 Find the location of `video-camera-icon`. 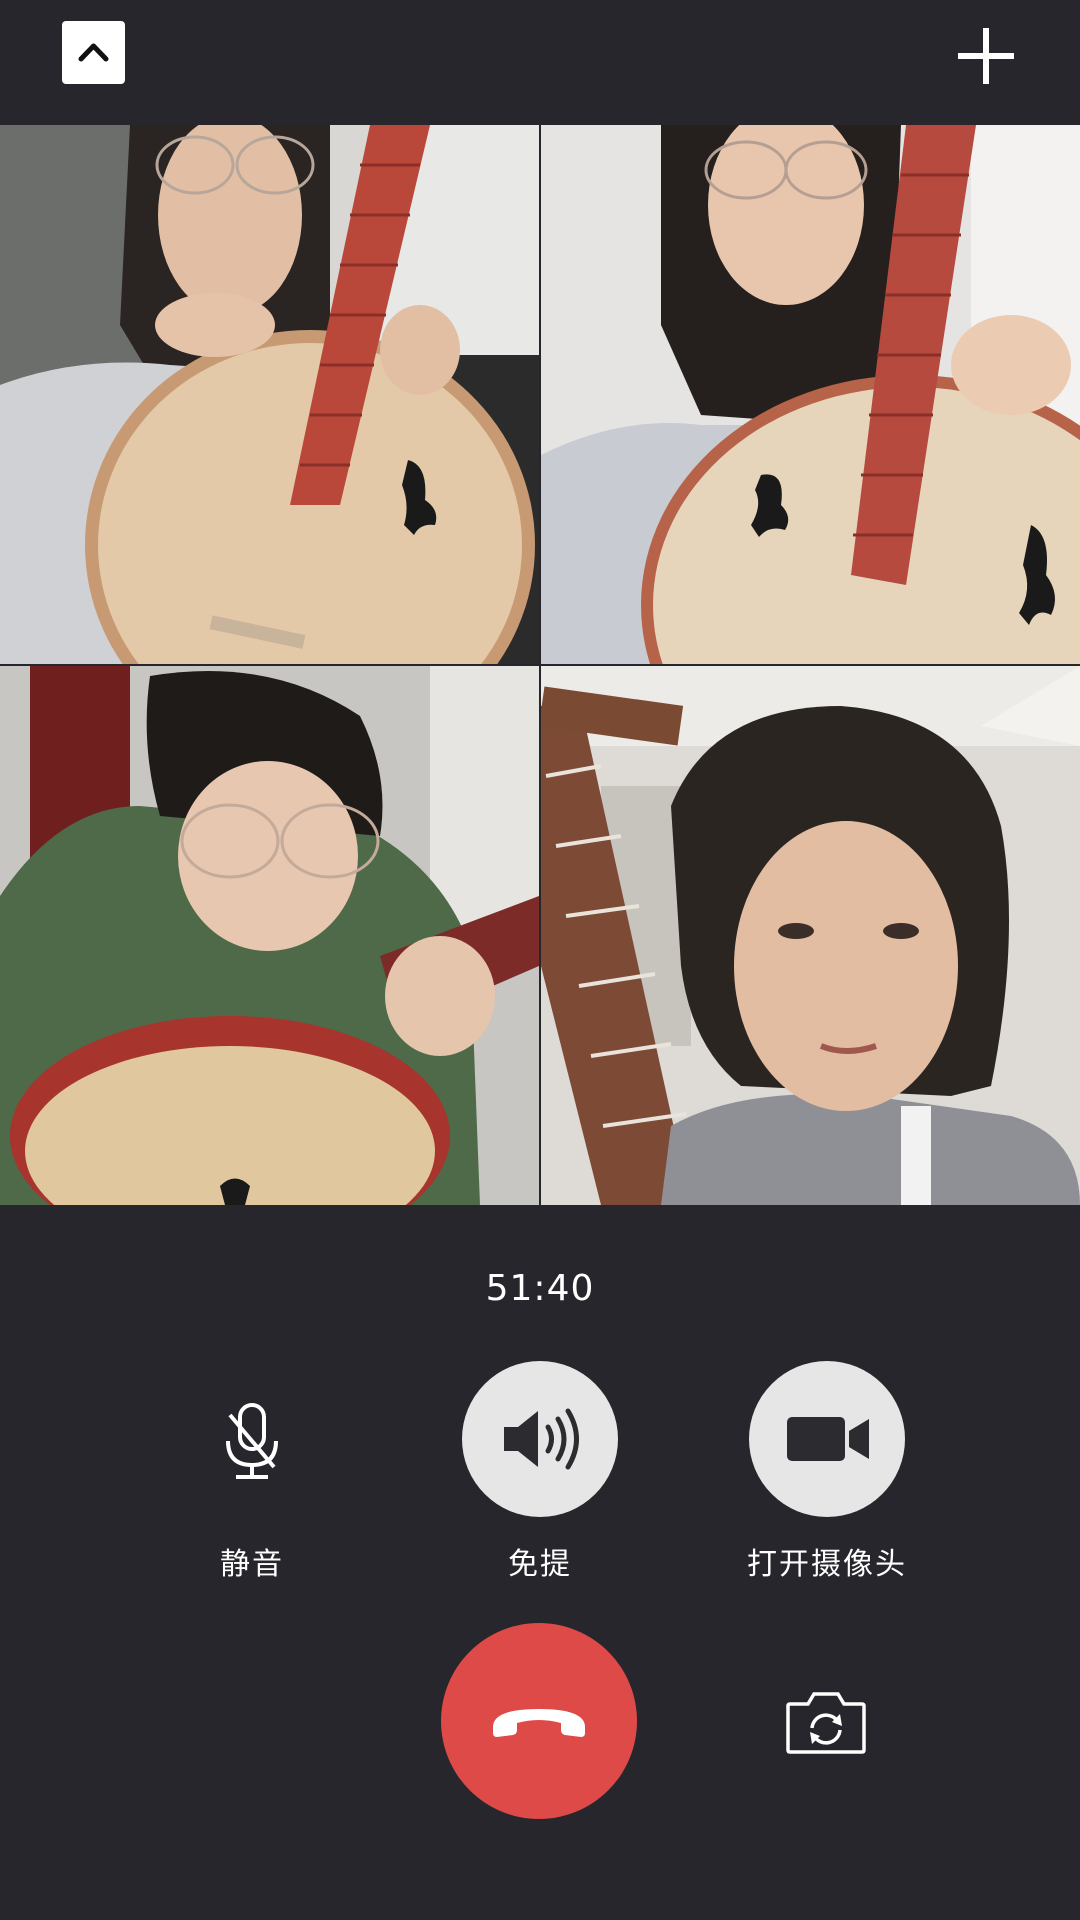

video-camera-icon is located at coordinates (828, 1439).